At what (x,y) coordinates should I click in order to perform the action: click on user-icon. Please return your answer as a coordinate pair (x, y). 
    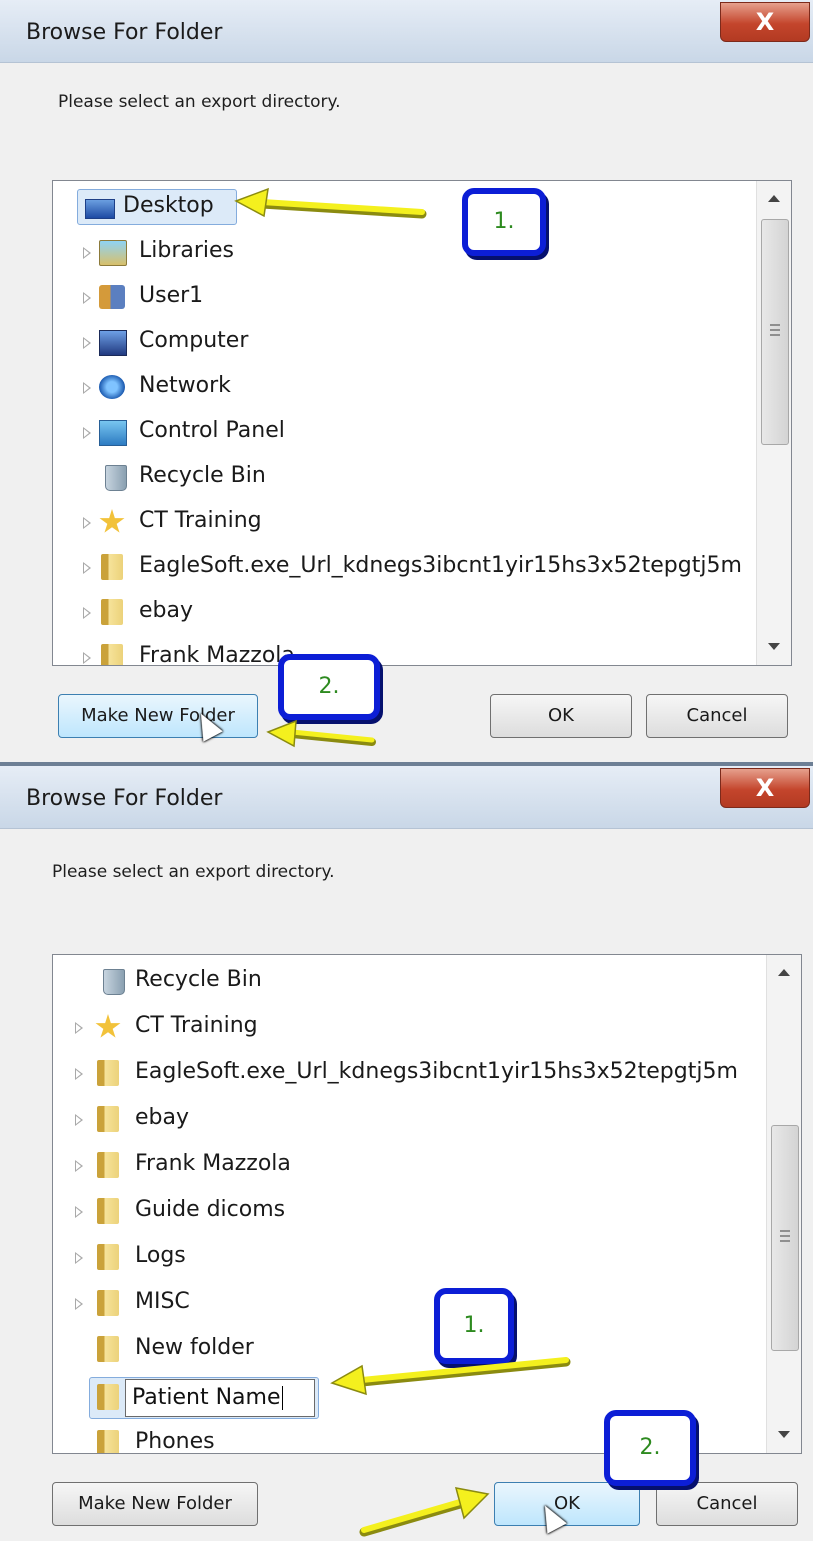
    Looking at the image, I should click on (112, 297).